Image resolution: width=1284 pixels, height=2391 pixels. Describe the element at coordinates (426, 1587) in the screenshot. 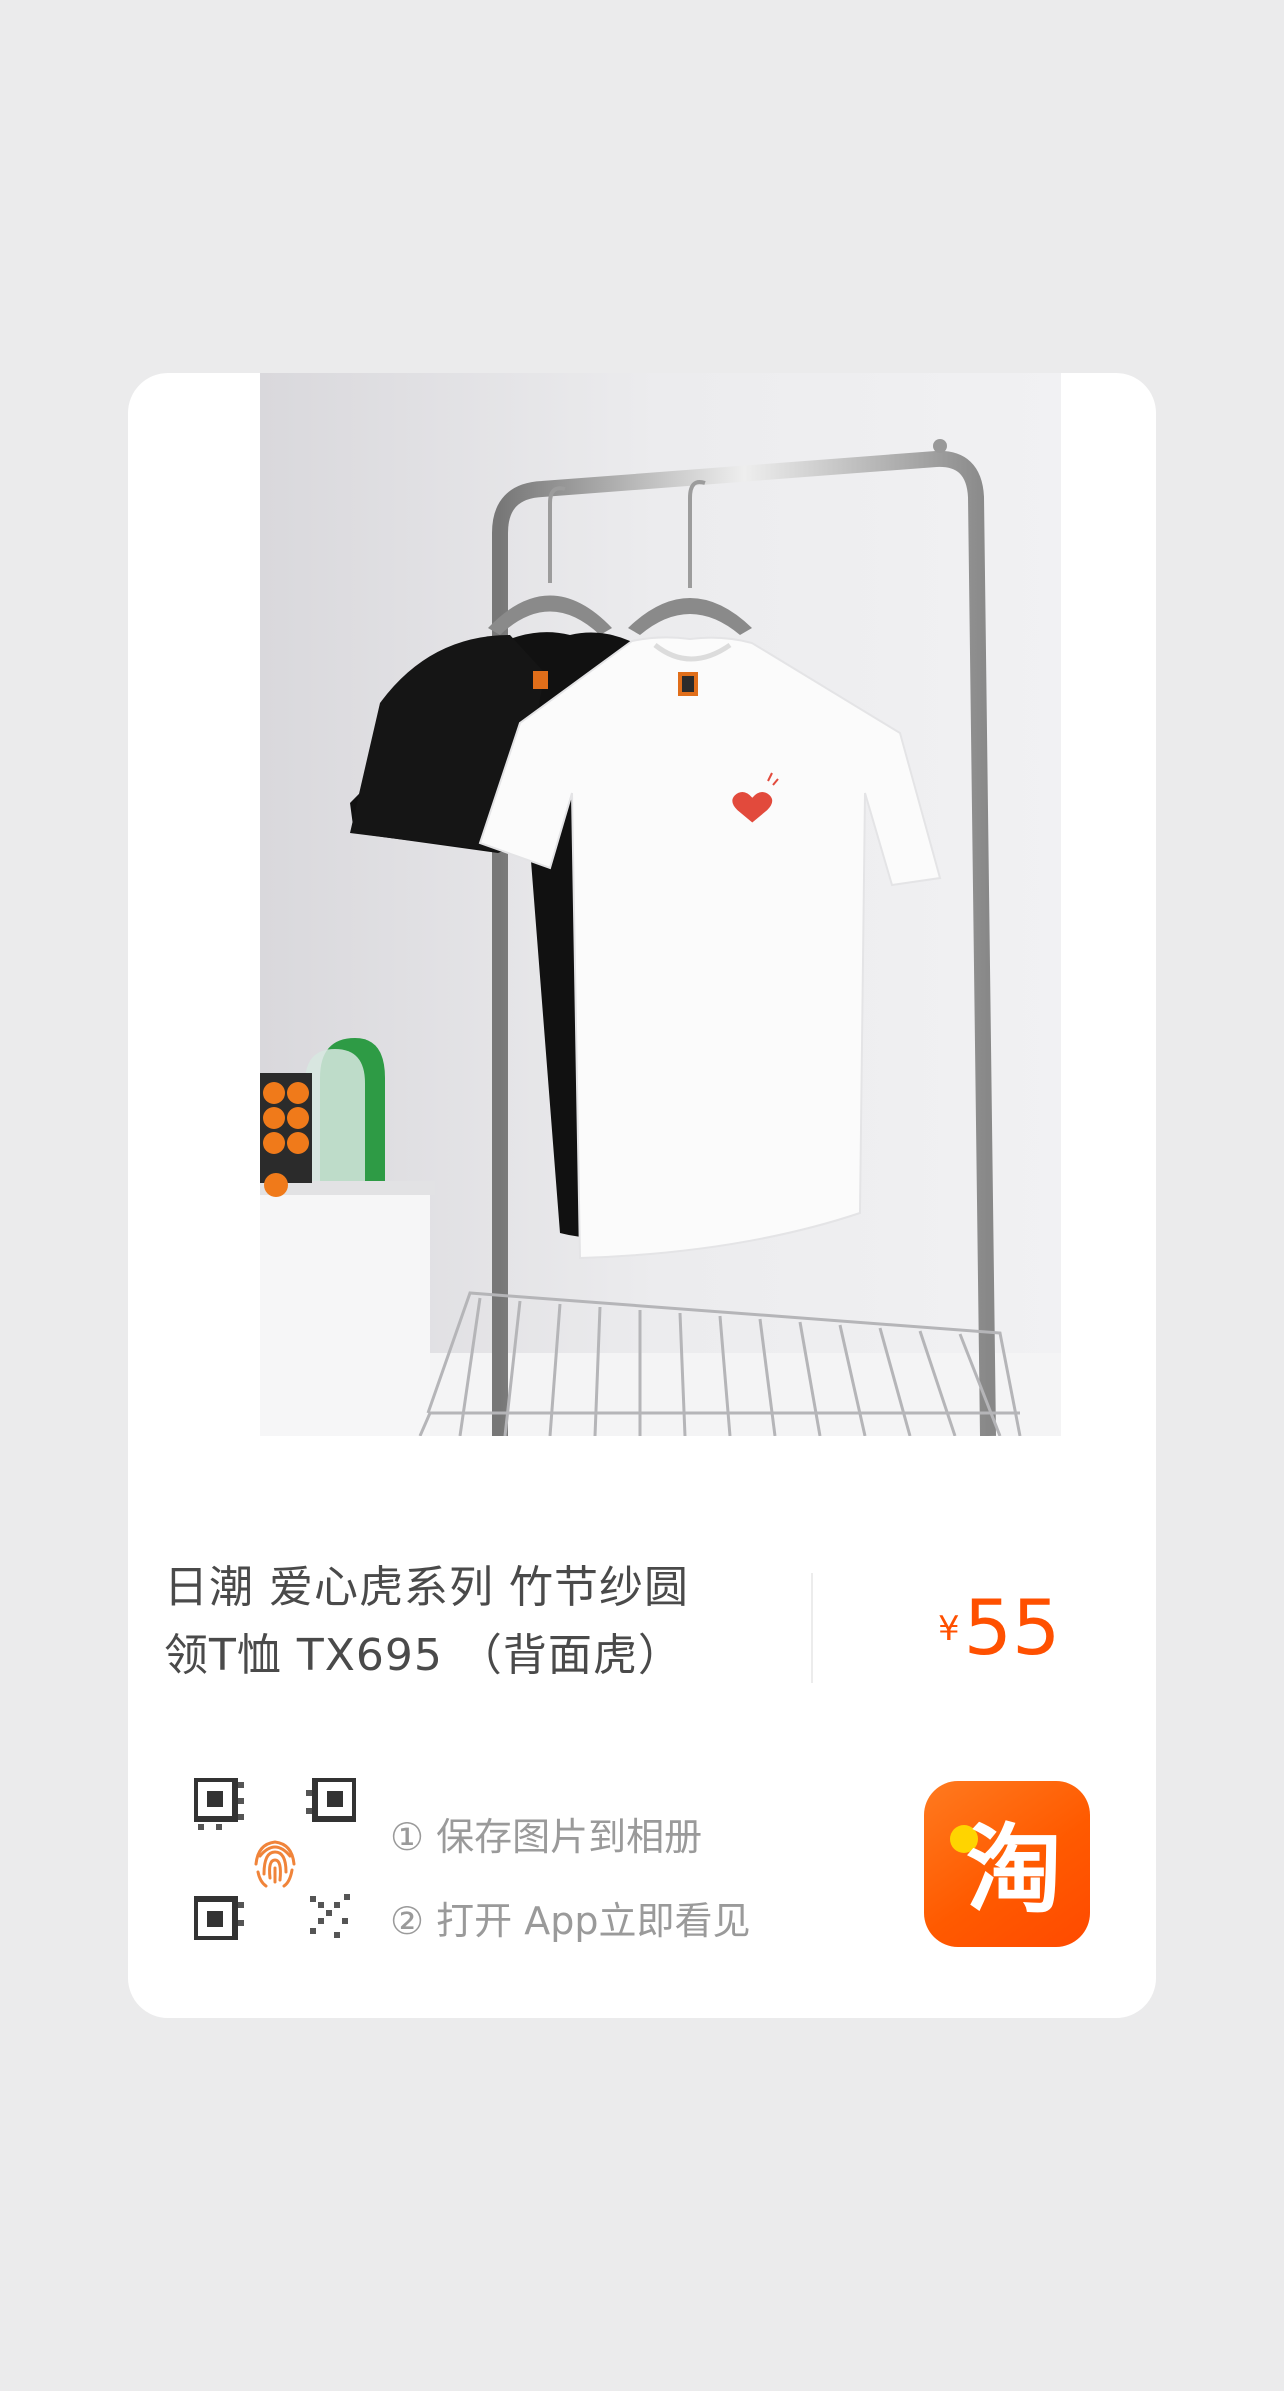

I see `product-title-line-1: 日潮 爱心虎系列 竹节纱圆` at that location.